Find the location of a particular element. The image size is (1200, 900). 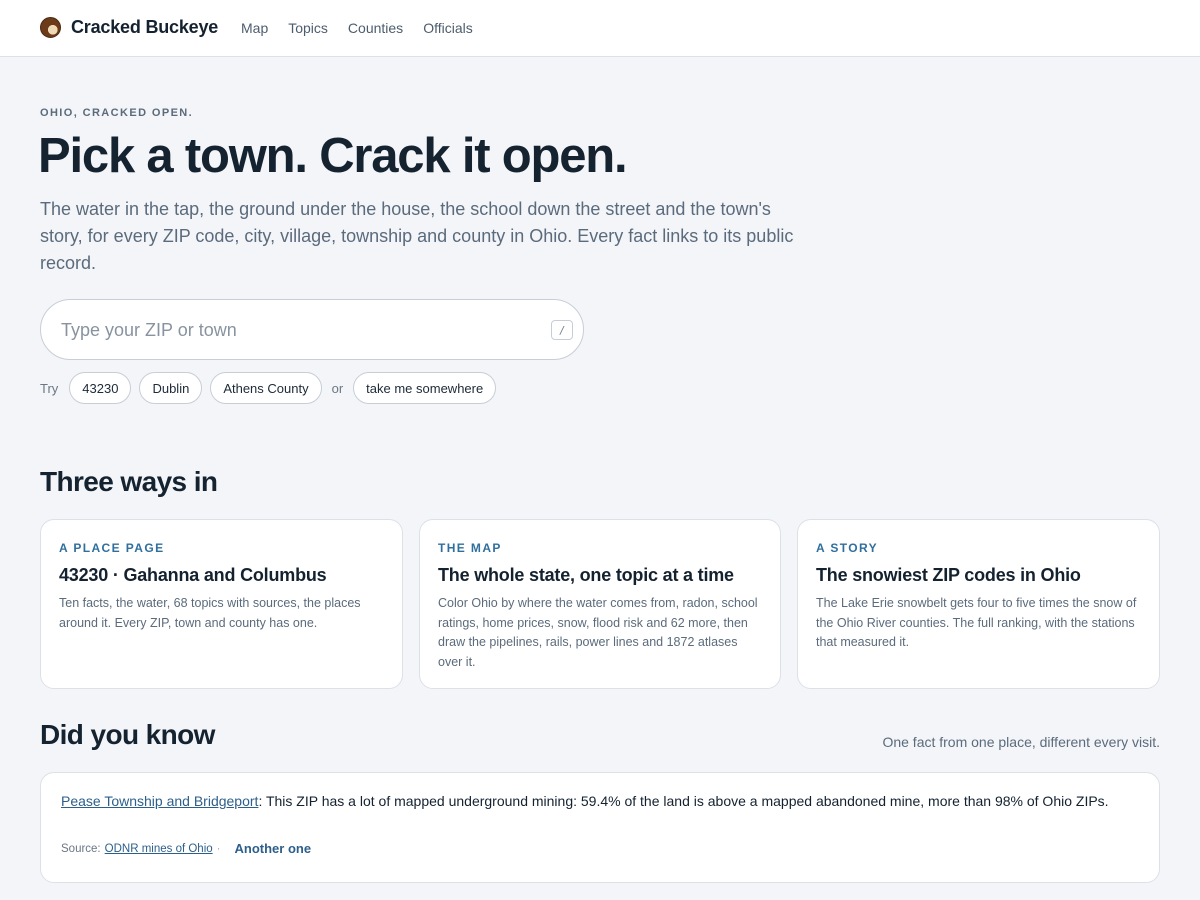

suggestion-chip-athens-county: Athens County is located at coordinates (266, 388).